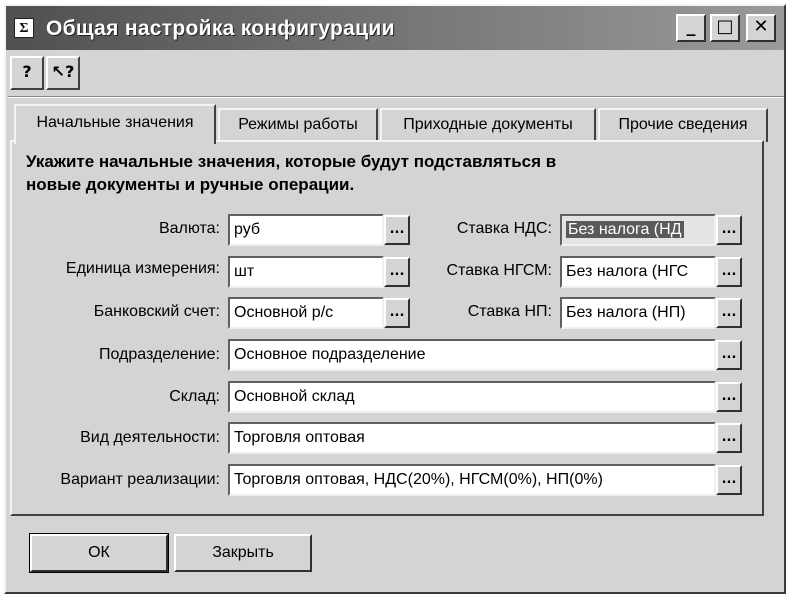 This screenshot has width=792, height=598. Describe the element at coordinates (306, 272) in the screenshot. I see `unit-field: шт` at that location.